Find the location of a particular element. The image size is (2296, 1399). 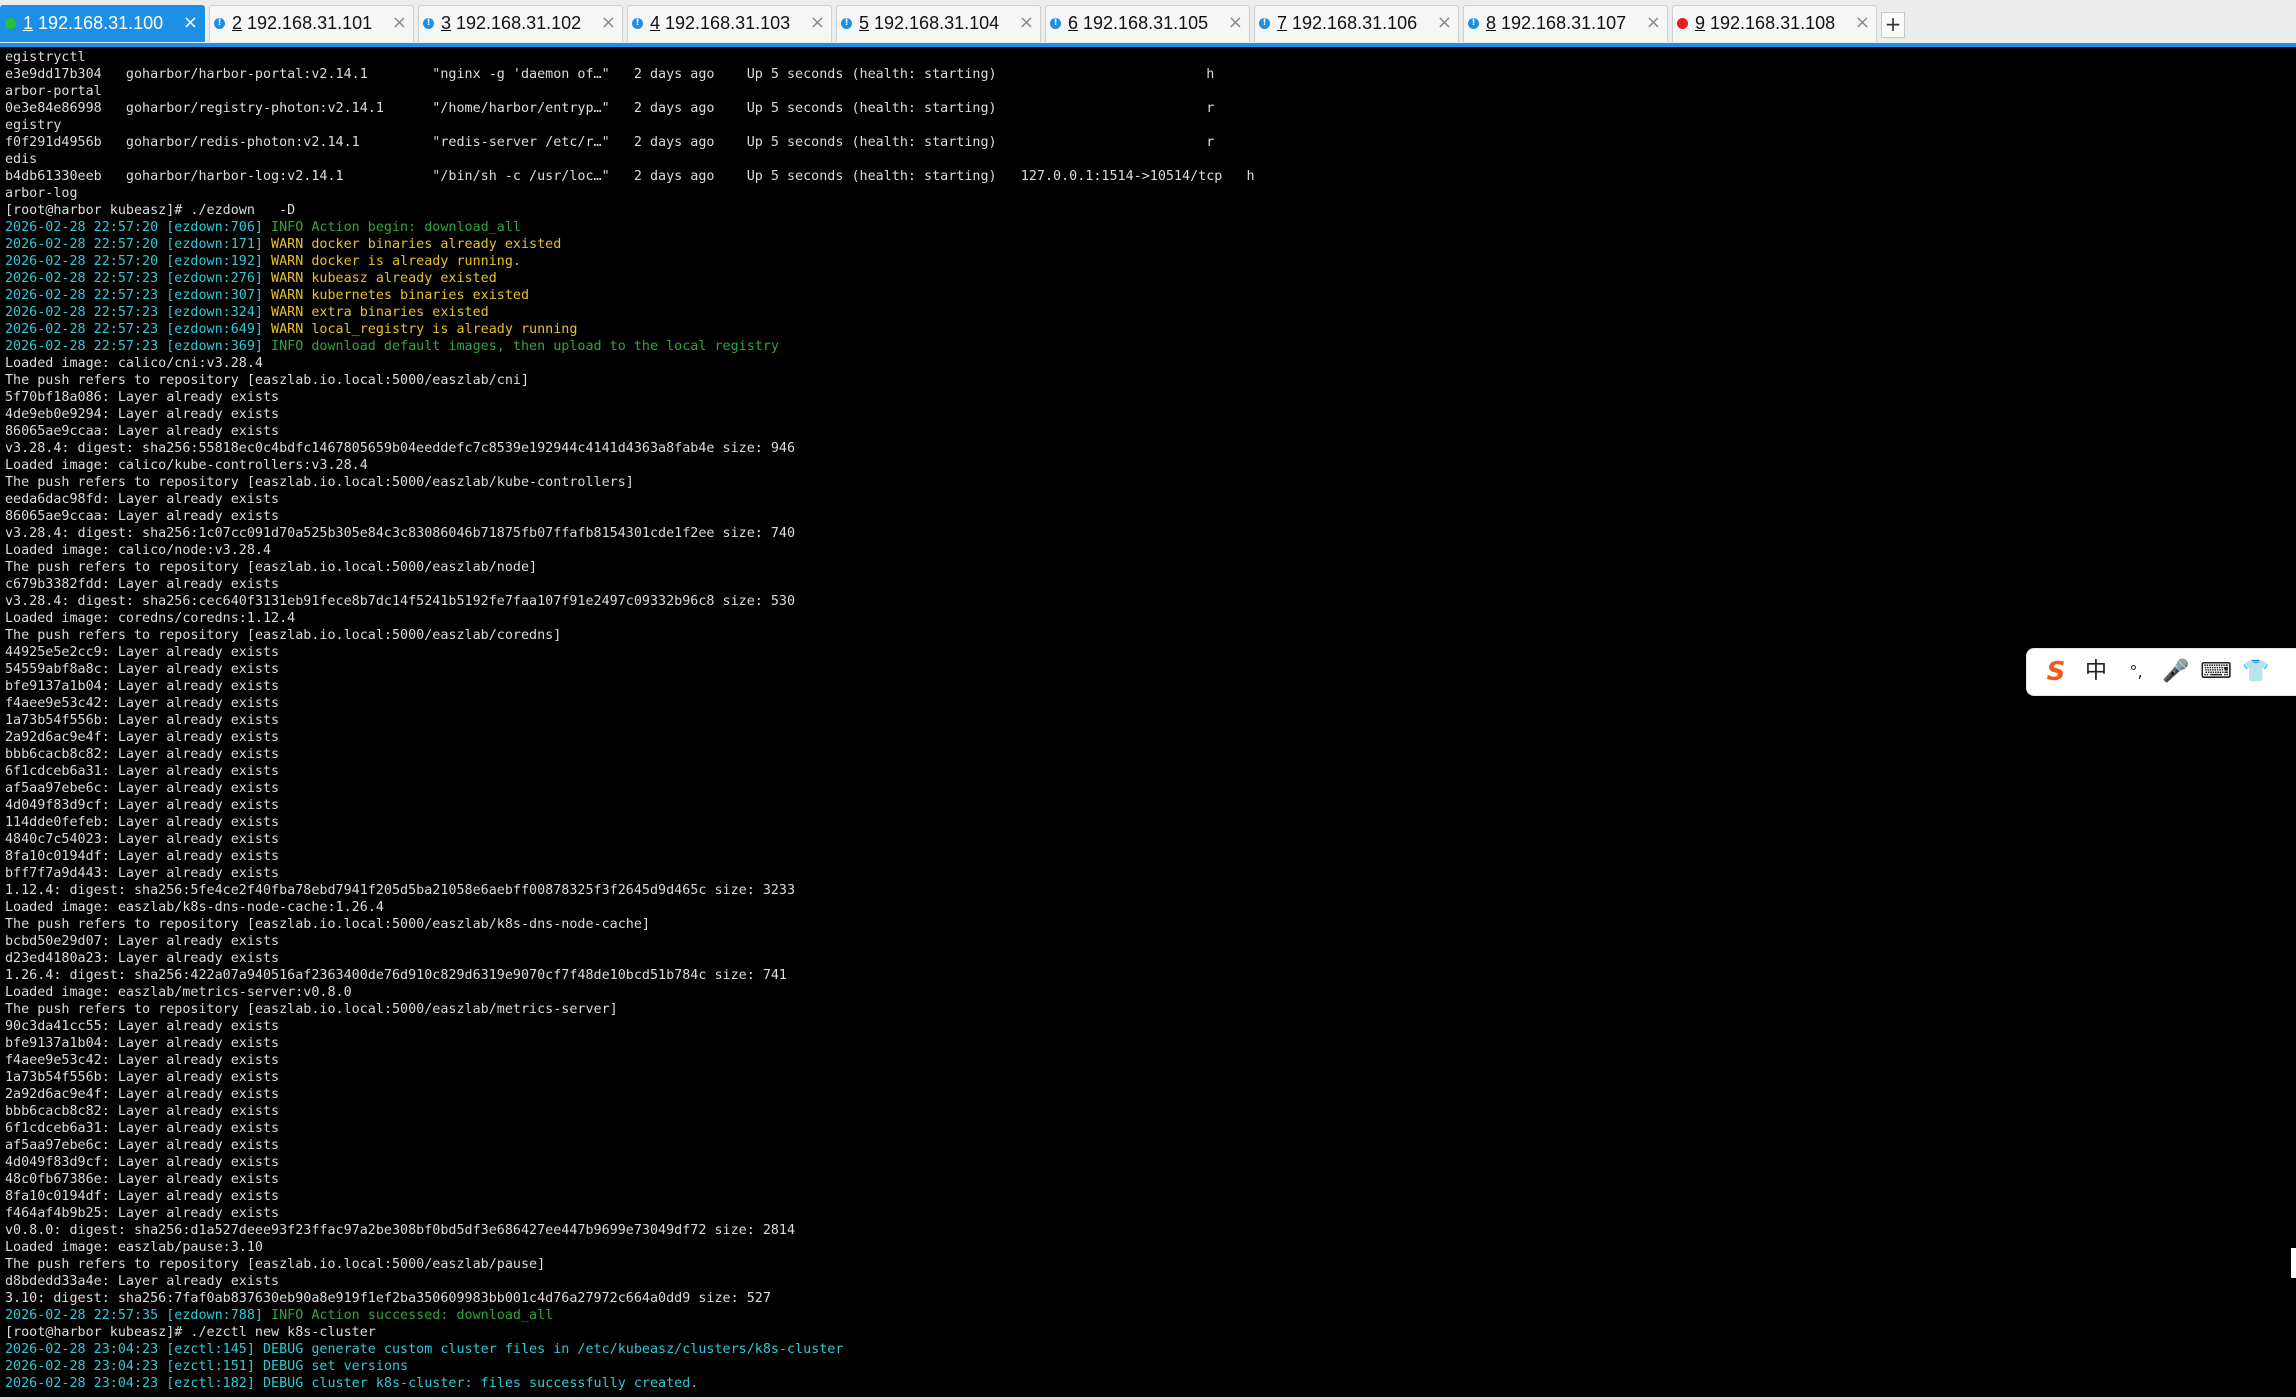

terminal-text: Loaded image: coredns/coredns:1.12.4 is located at coordinates (150, 618).